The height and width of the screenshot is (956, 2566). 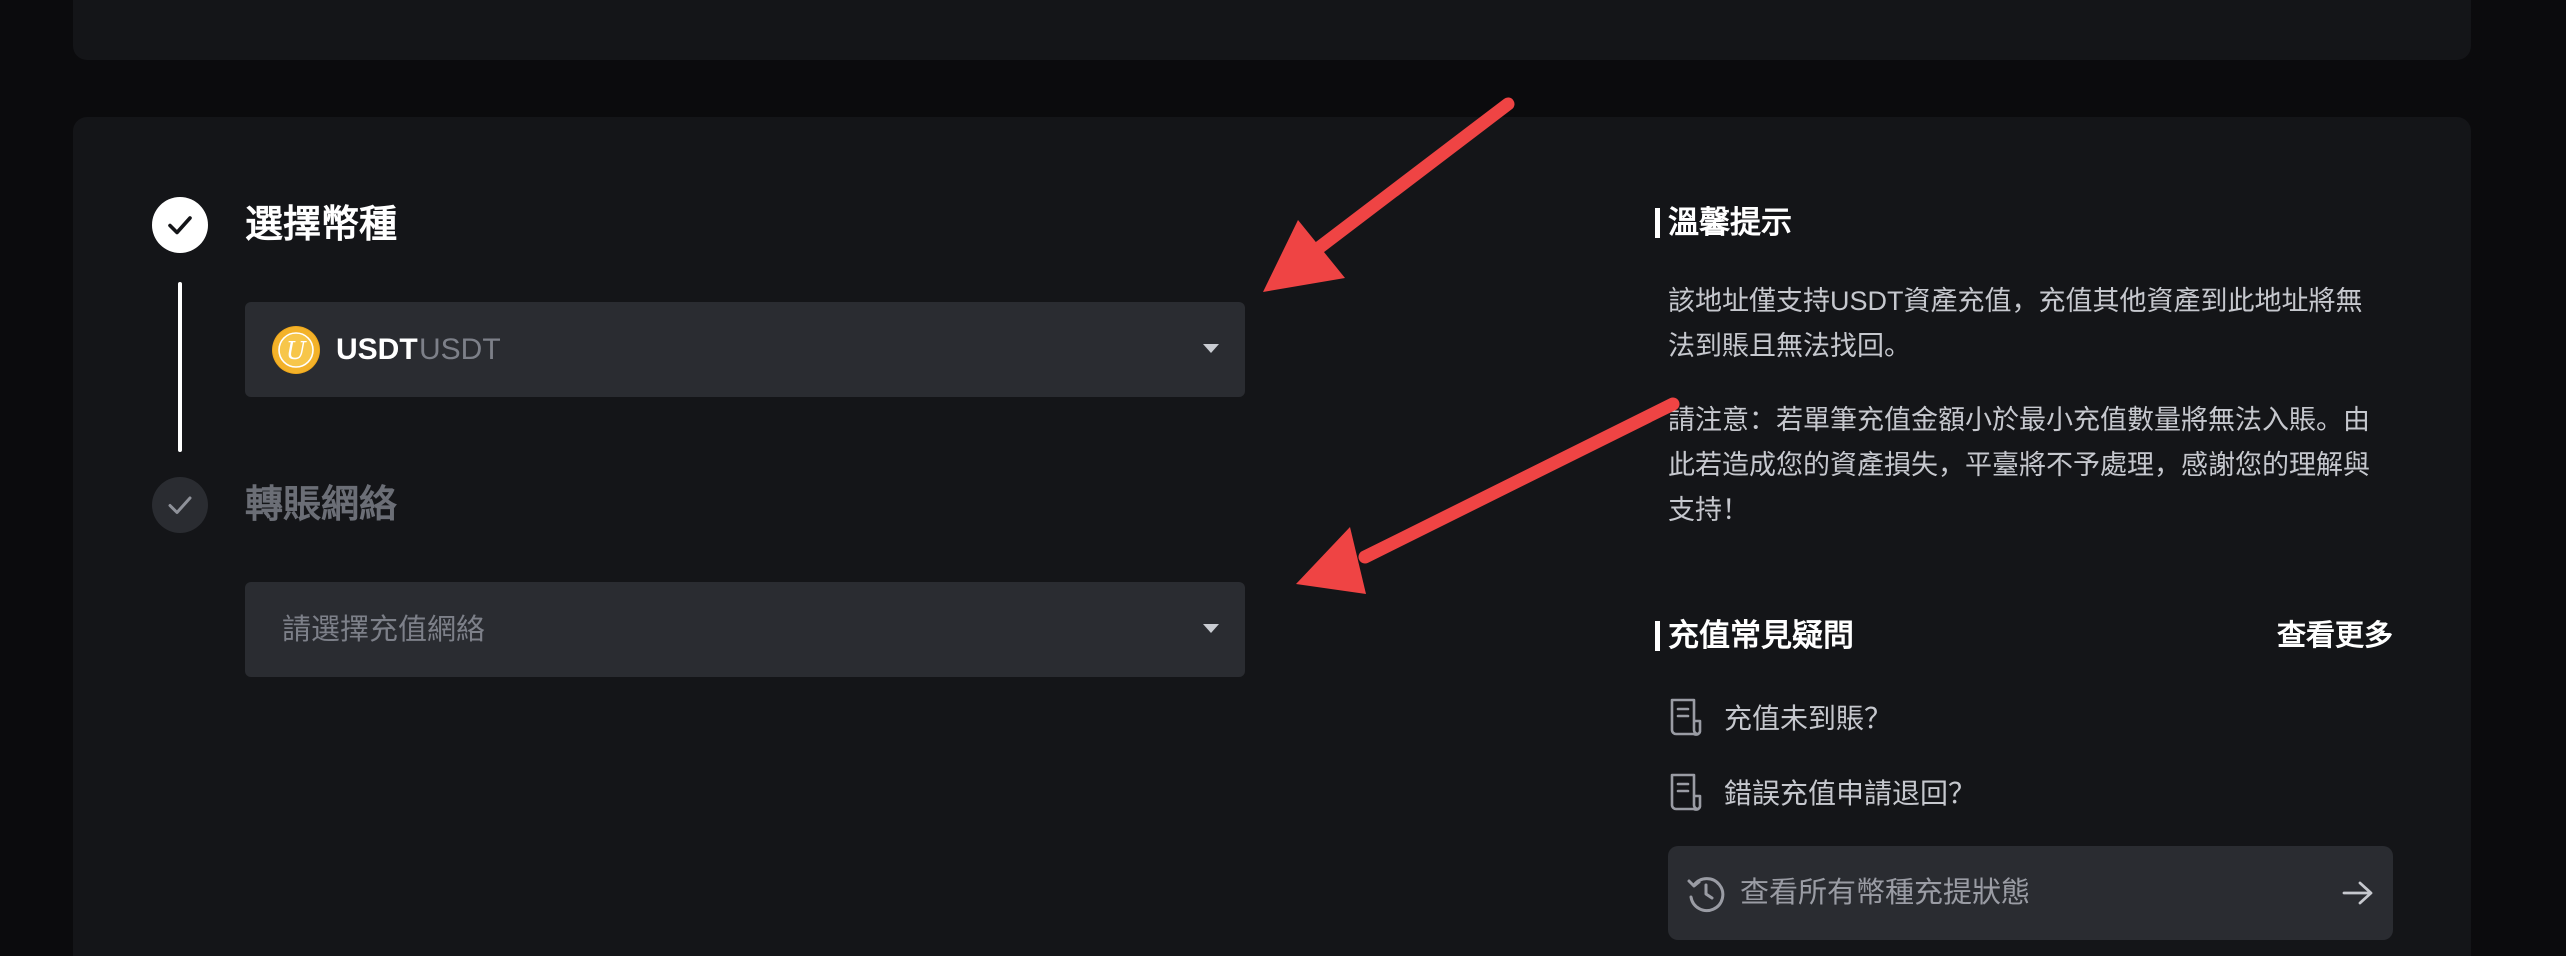 What do you see at coordinates (180, 225) in the screenshot?
I see `step-1-check-icon` at bounding box center [180, 225].